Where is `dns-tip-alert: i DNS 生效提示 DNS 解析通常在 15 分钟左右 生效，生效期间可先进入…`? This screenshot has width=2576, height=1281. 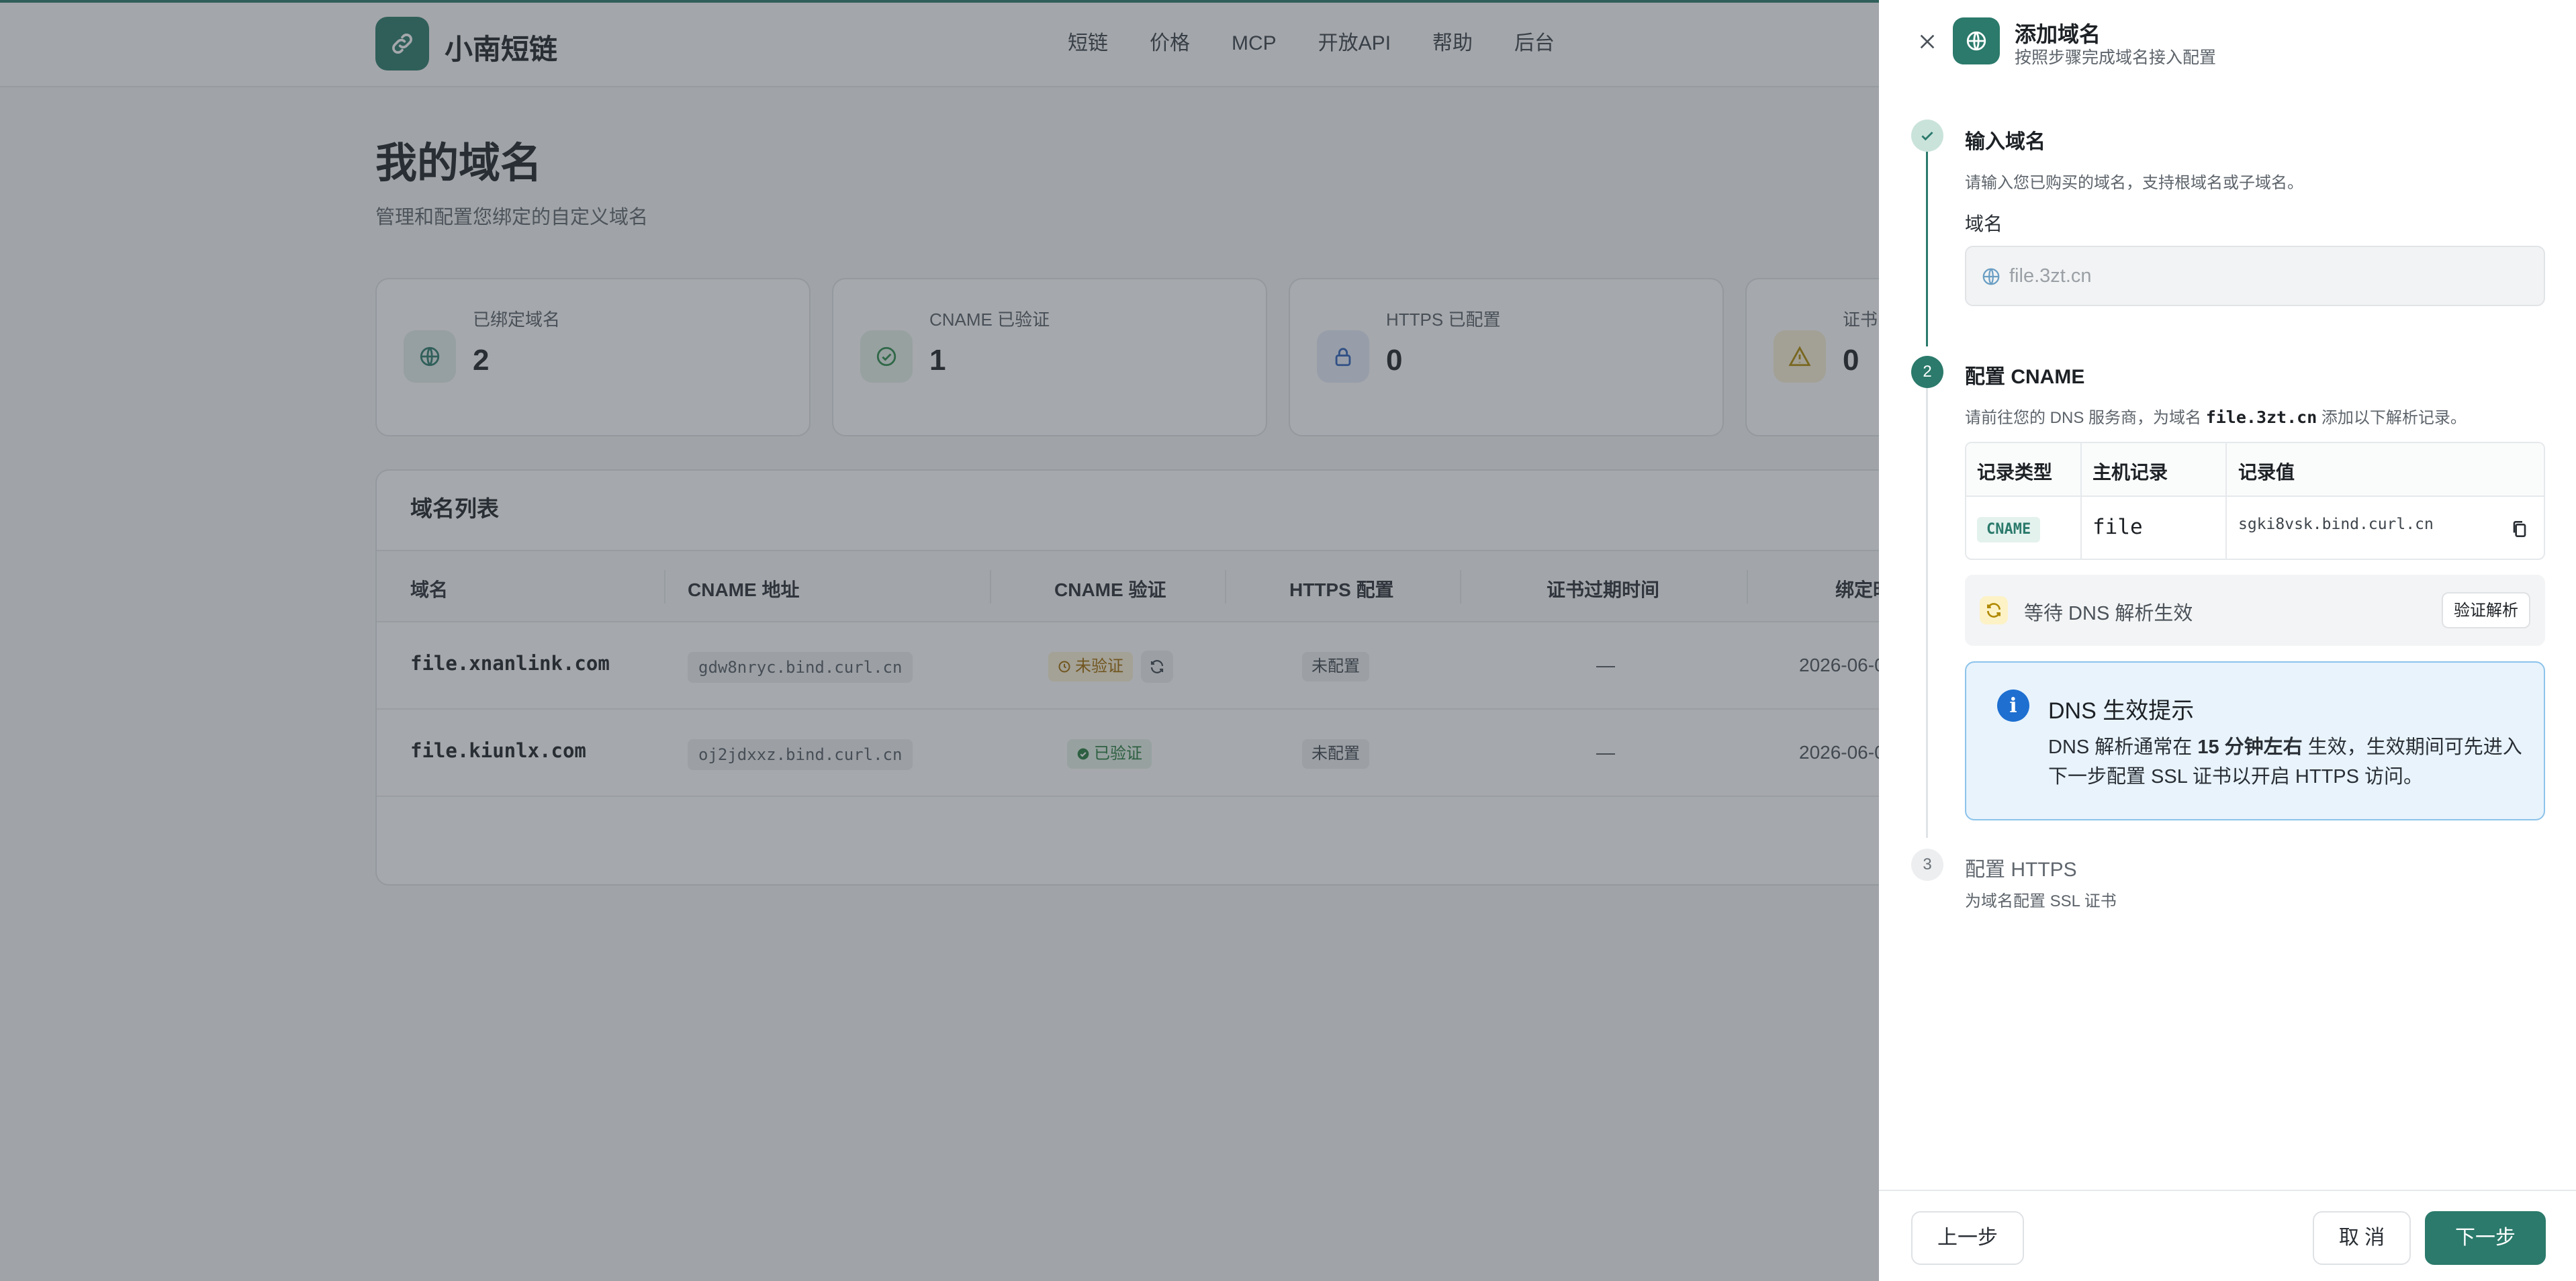
dns-tip-alert: i DNS 生效提示 DNS 解析通常在 15 分钟左右 生效，生效期间可先进入… is located at coordinates (2255, 740).